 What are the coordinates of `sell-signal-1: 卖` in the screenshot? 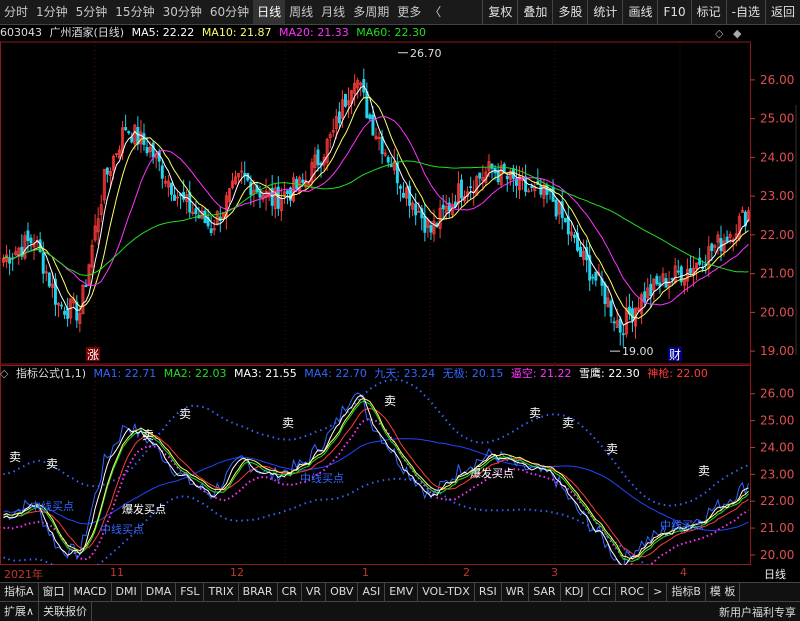 It's located at (52, 464).